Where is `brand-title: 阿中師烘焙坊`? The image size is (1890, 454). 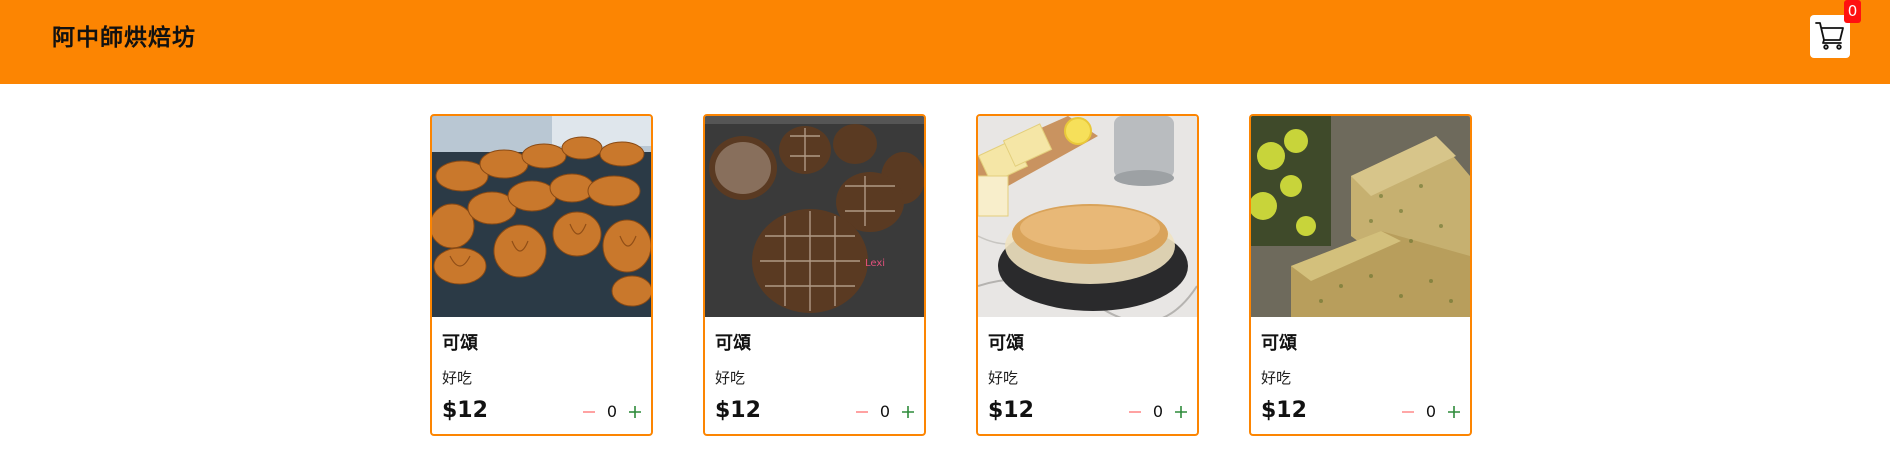
brand-title: 阿中師烘焙坊 is located at coordinates (124, 38).